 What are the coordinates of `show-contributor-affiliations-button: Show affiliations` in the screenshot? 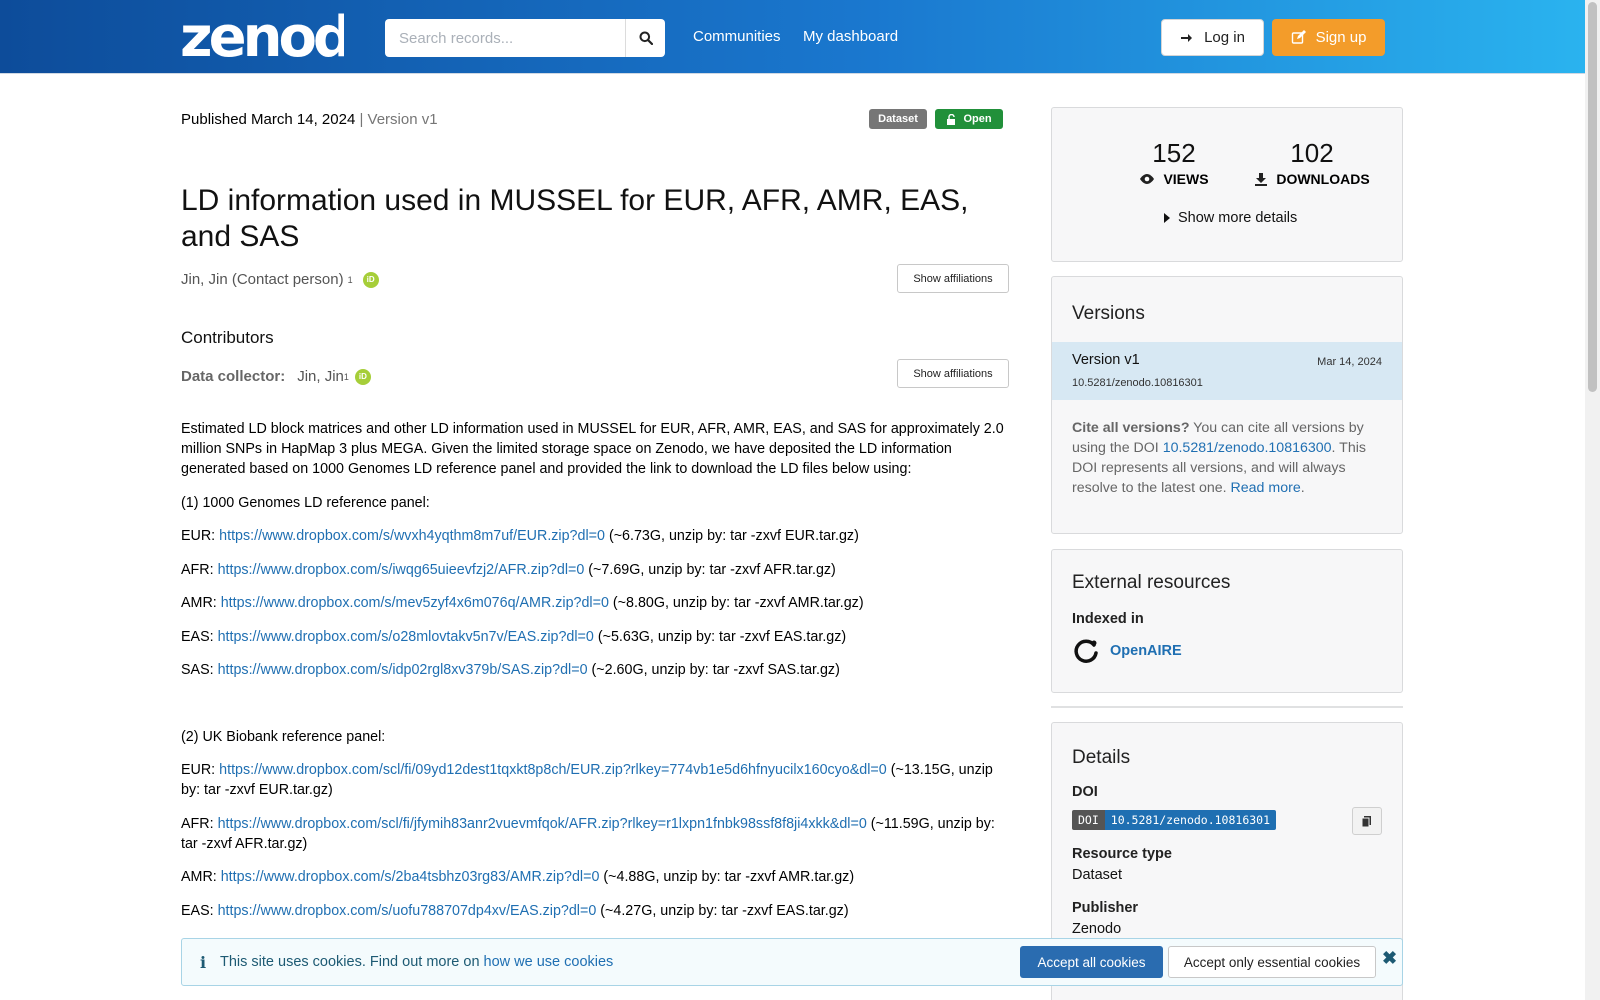 It's located at (953, 373).